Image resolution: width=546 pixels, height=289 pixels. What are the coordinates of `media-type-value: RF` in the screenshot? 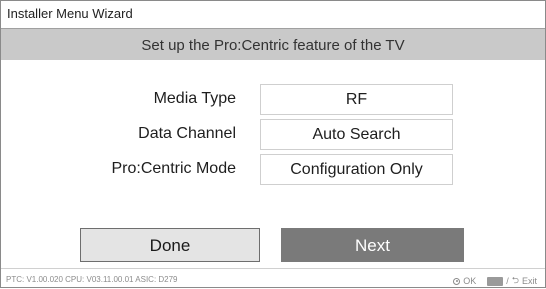 It's located at (356, 99).